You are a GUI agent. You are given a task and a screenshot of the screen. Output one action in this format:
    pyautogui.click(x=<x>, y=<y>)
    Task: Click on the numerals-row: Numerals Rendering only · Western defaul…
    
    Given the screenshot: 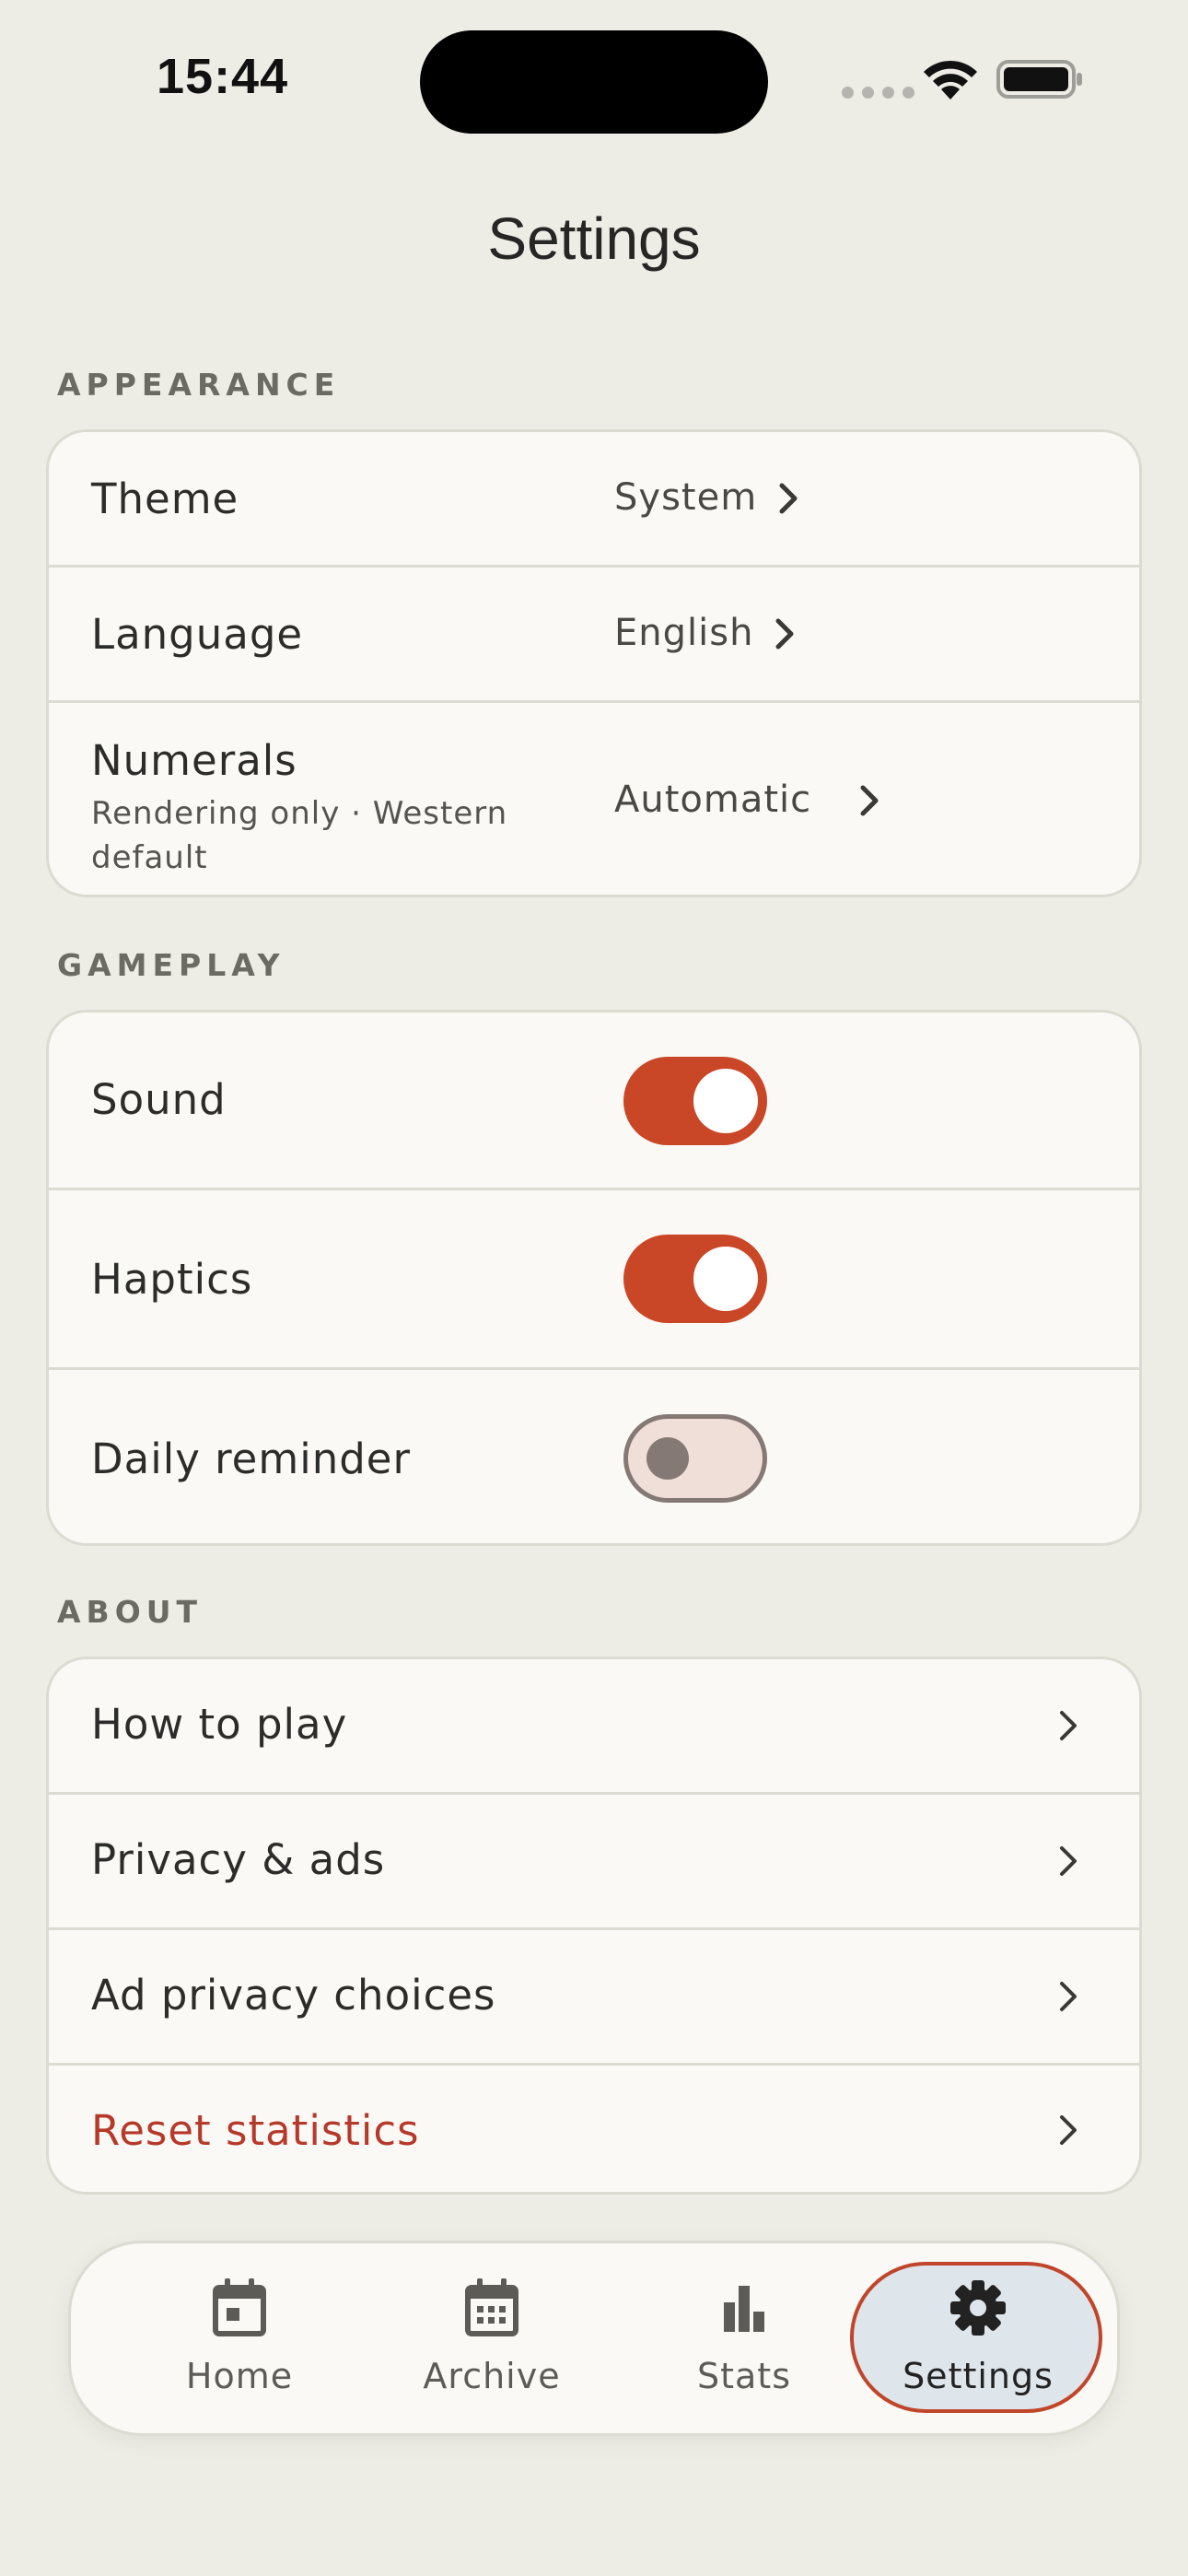 What is the action you would take?
    pyautogui.click(x=594, y=799)
    